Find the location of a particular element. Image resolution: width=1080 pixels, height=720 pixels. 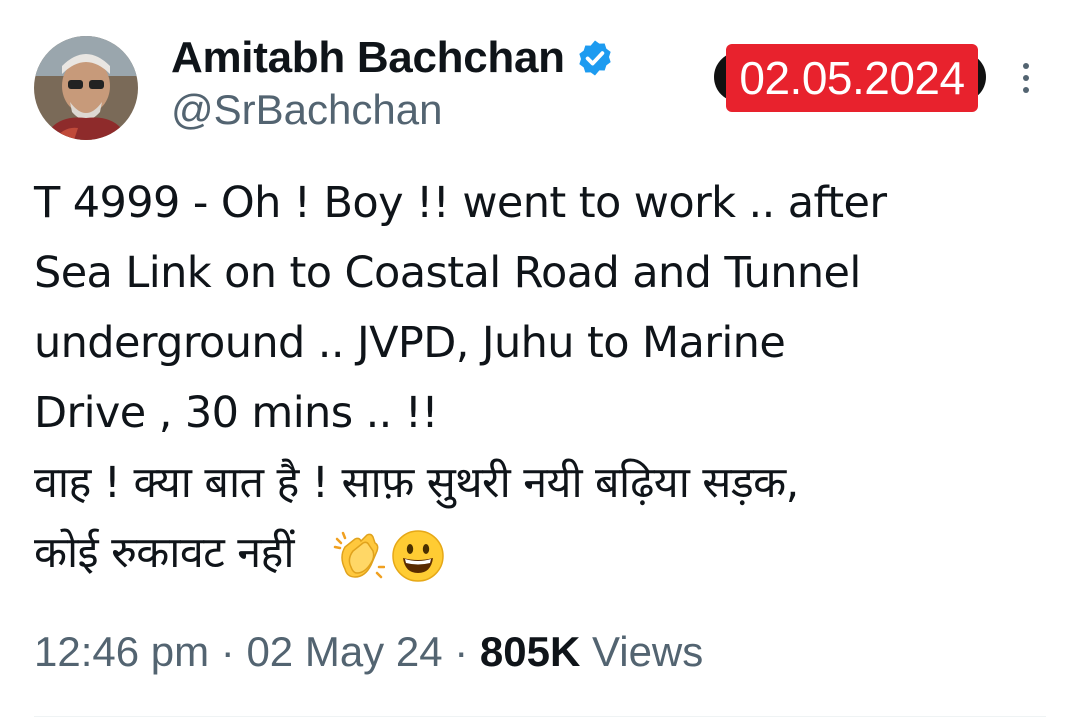

verified-badge-icon is located at coordinates (595, 58).